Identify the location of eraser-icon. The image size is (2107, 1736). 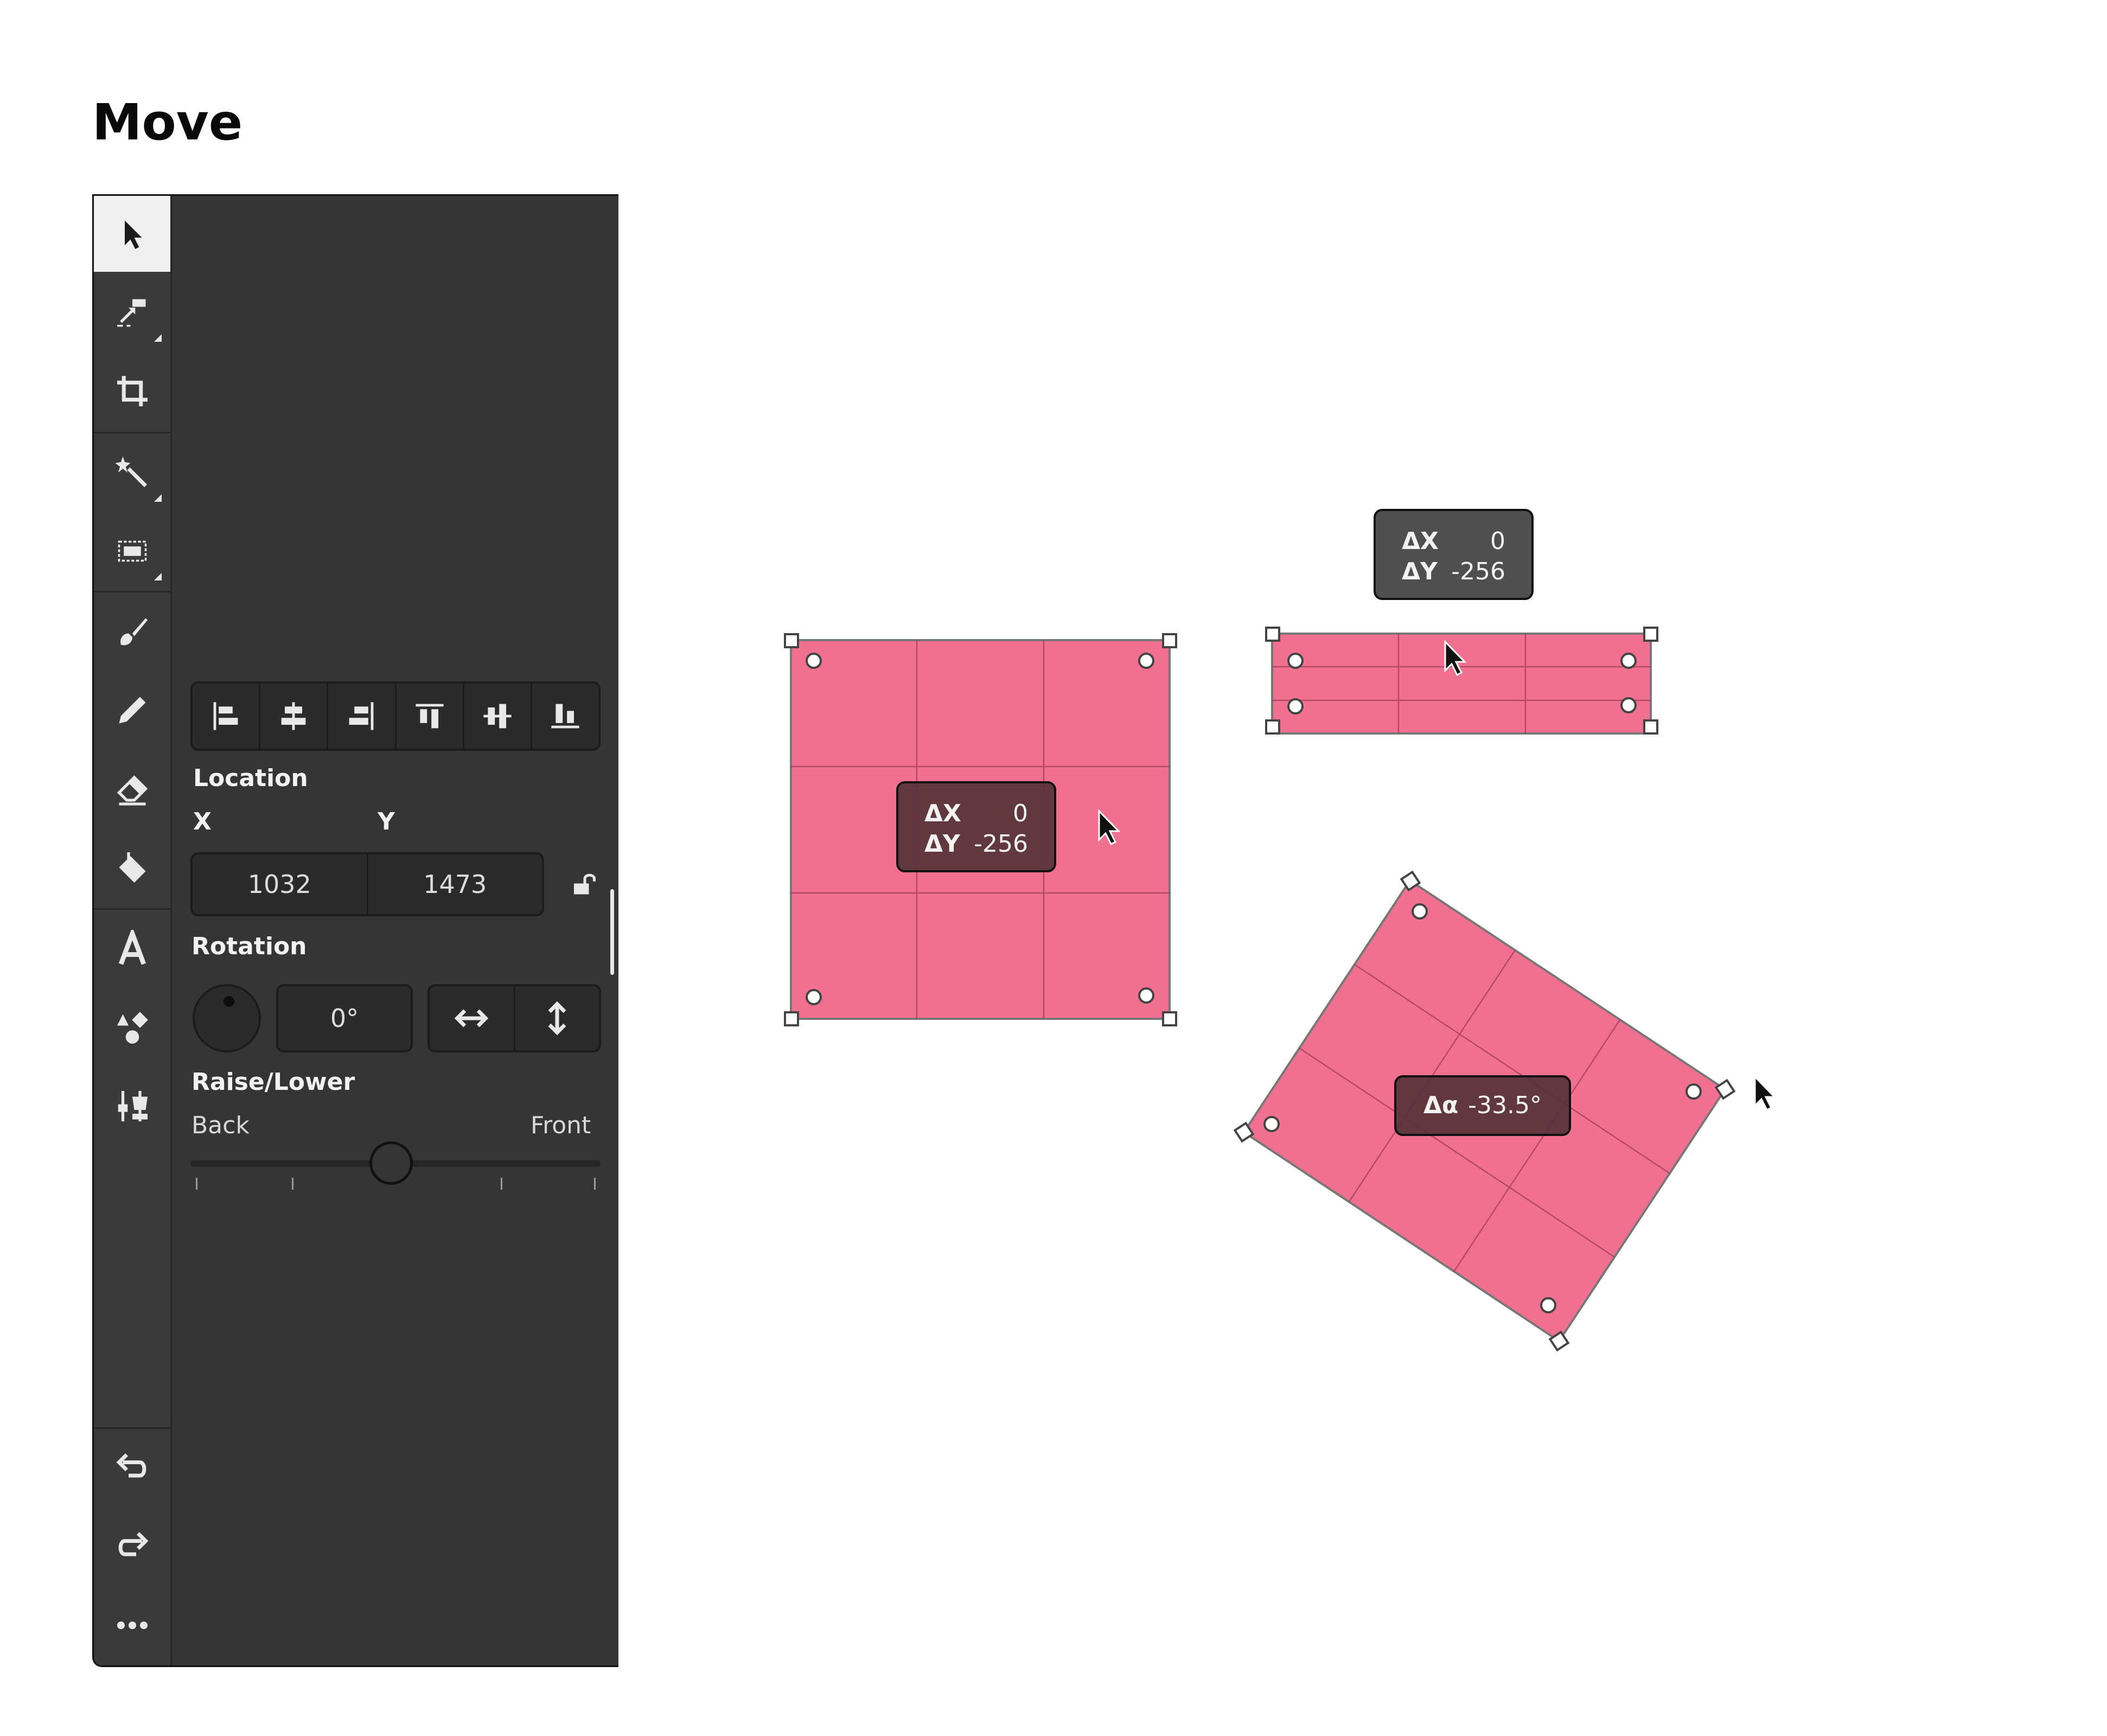
(132, 790).